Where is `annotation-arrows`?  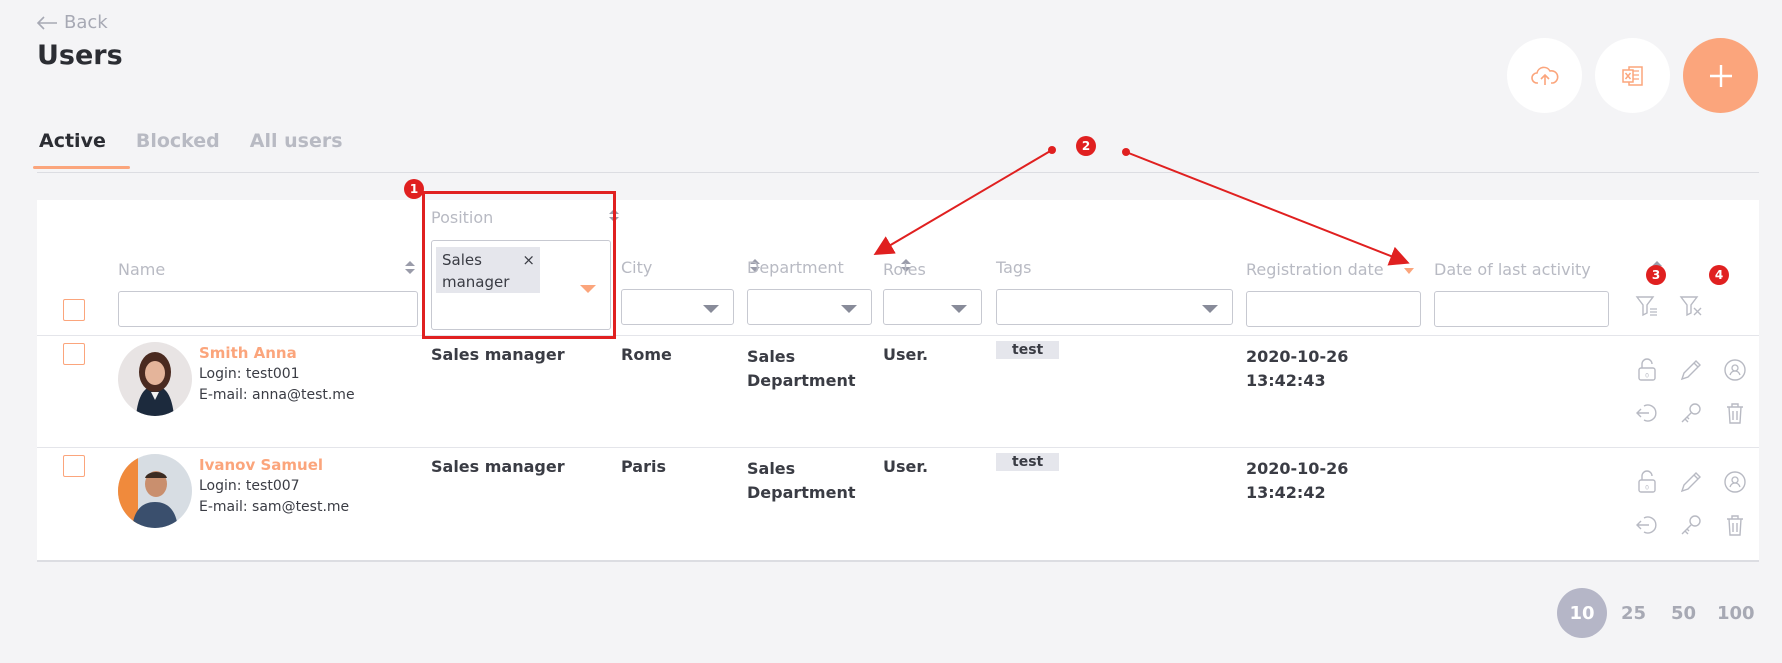 annotation-arrows is located at coordinates (1141, 206).